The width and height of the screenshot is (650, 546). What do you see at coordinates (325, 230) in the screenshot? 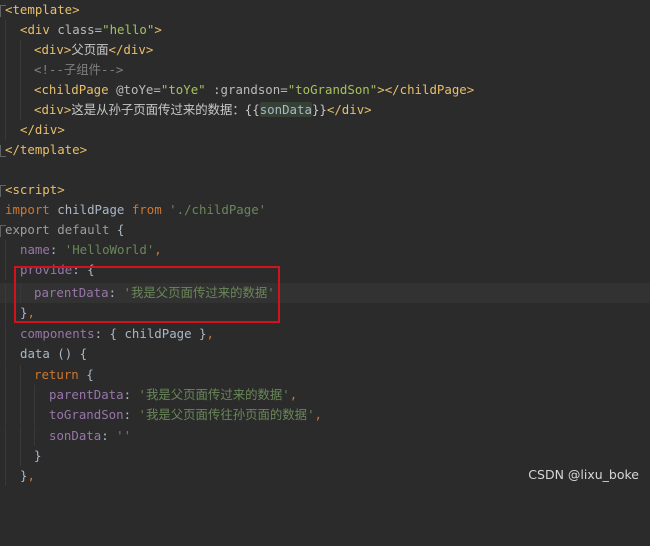
I see `code-line-12: export default {` at bounding box center [325, 230].